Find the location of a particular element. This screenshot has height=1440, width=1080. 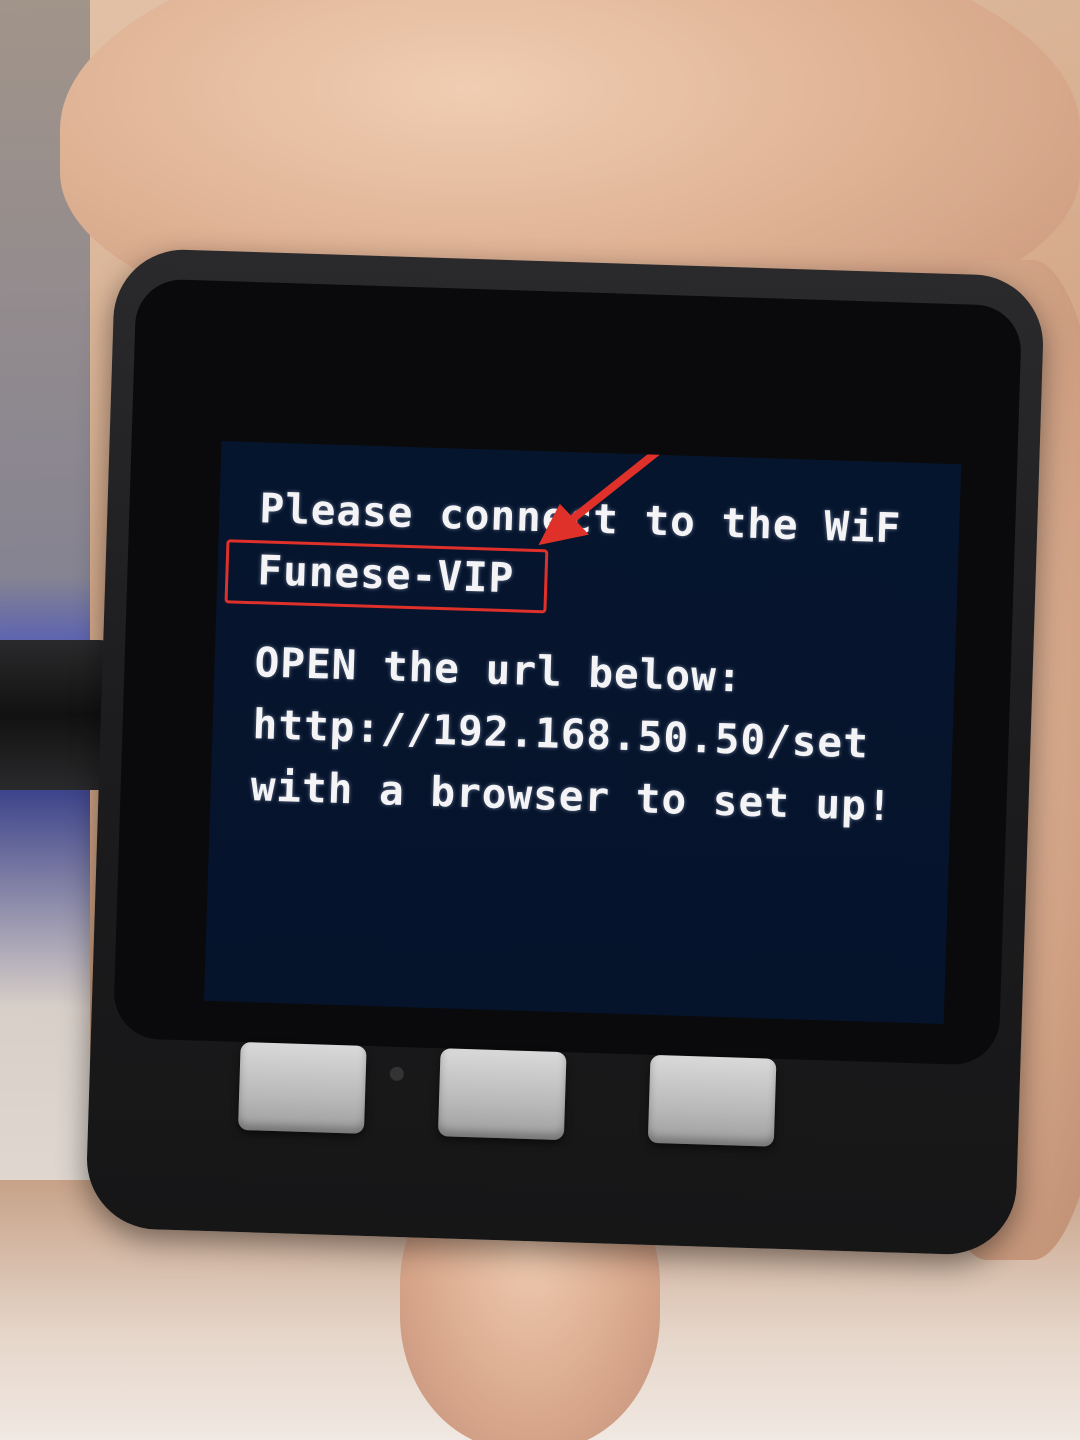

open-url-text: OPEN the url below: is located at coordinates (498, 670).